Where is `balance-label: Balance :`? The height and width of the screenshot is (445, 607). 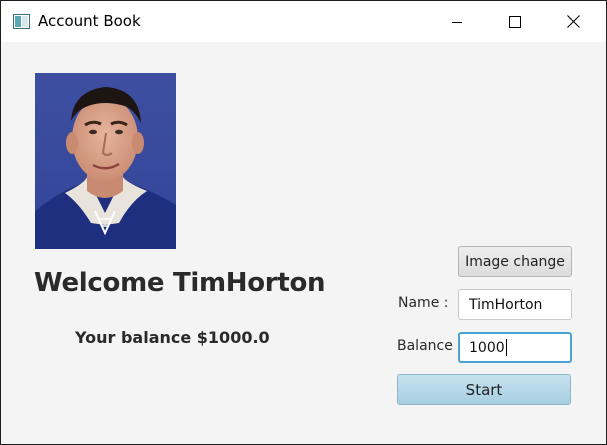 balance-label: Balance : is located at coordinates (430, 346).